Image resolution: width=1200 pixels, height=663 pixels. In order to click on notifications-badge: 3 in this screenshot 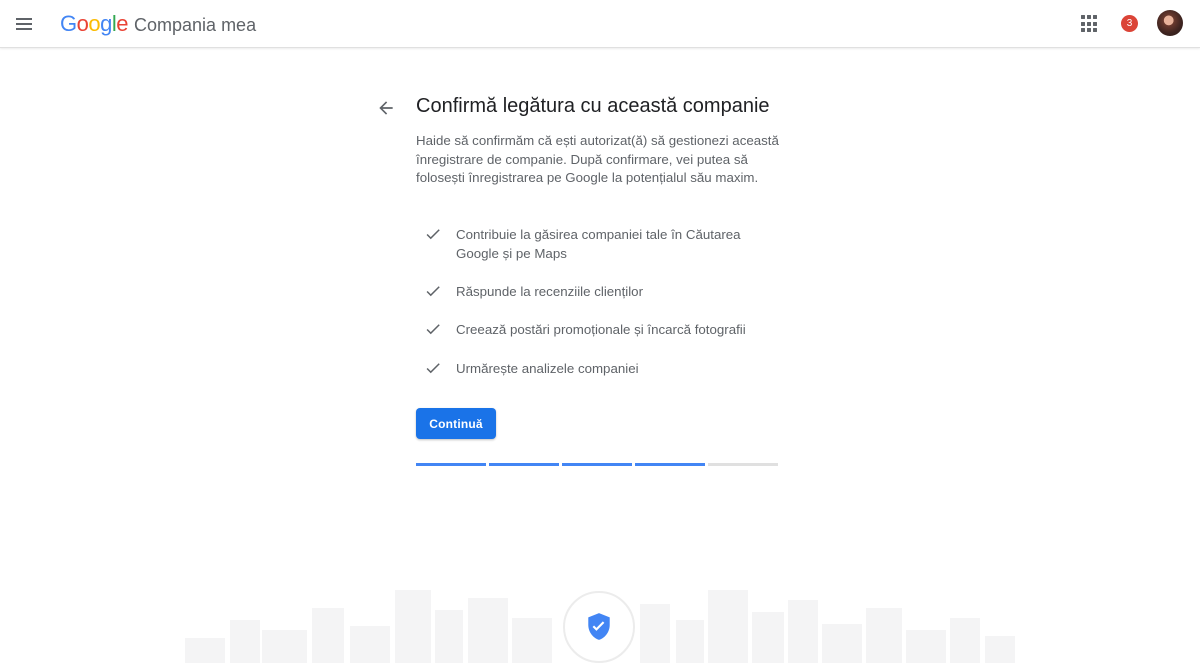, I will do `click(1129, 23)`.